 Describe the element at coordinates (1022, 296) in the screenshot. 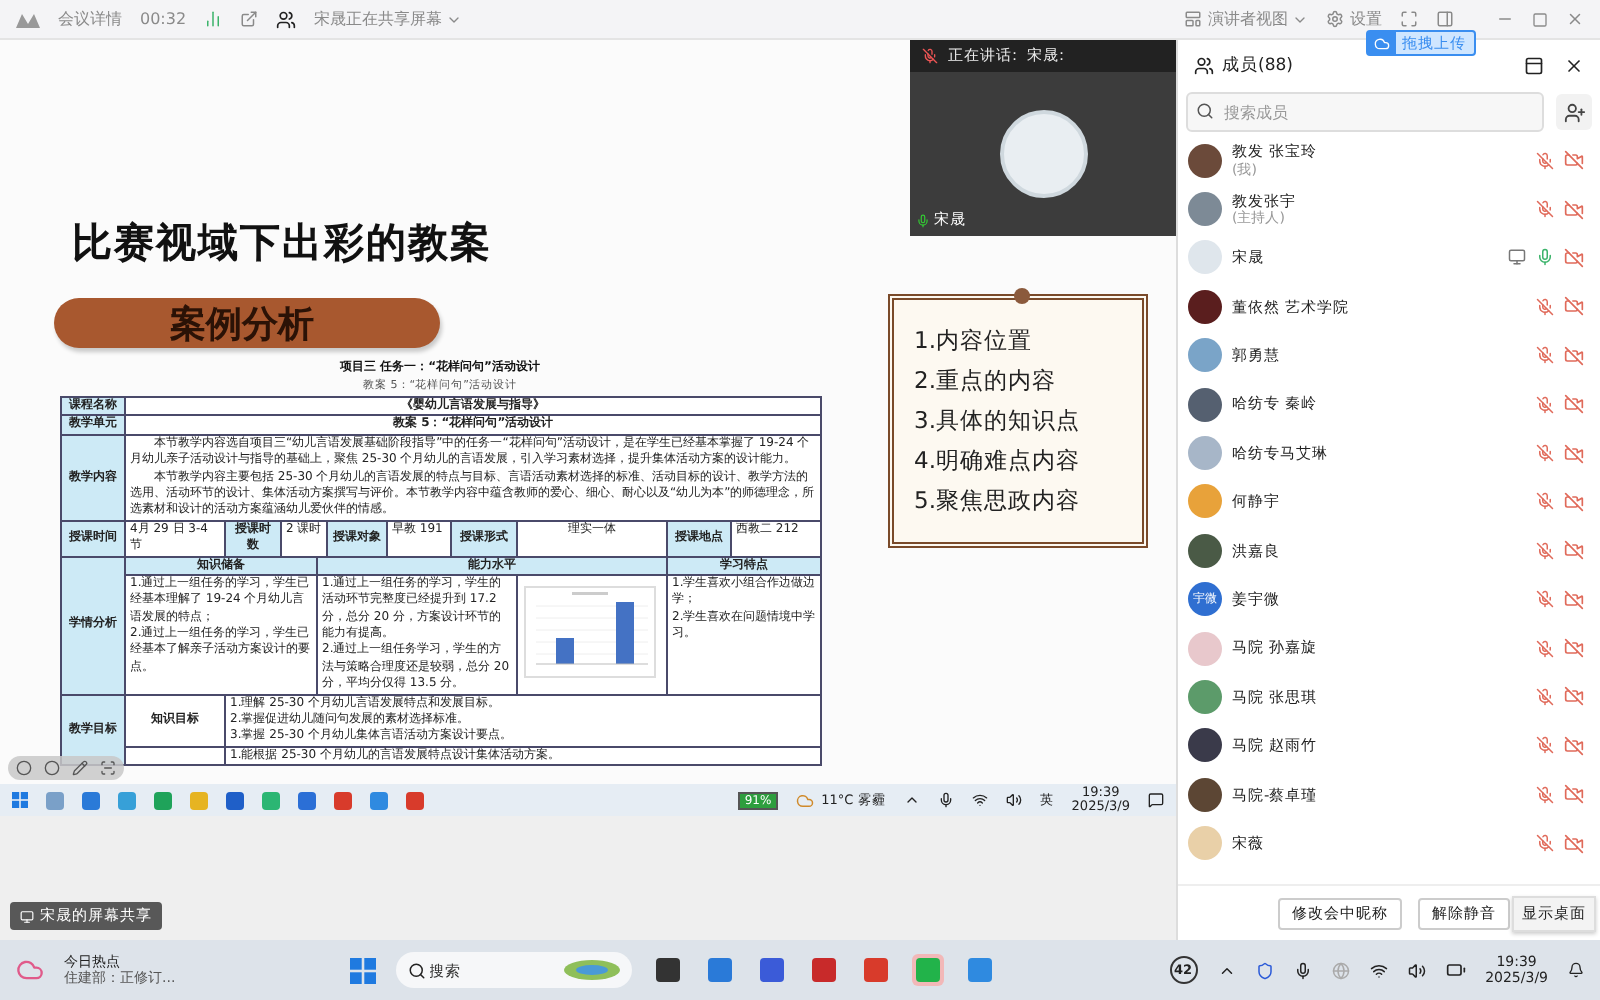

I see `pin-icon` at that location.